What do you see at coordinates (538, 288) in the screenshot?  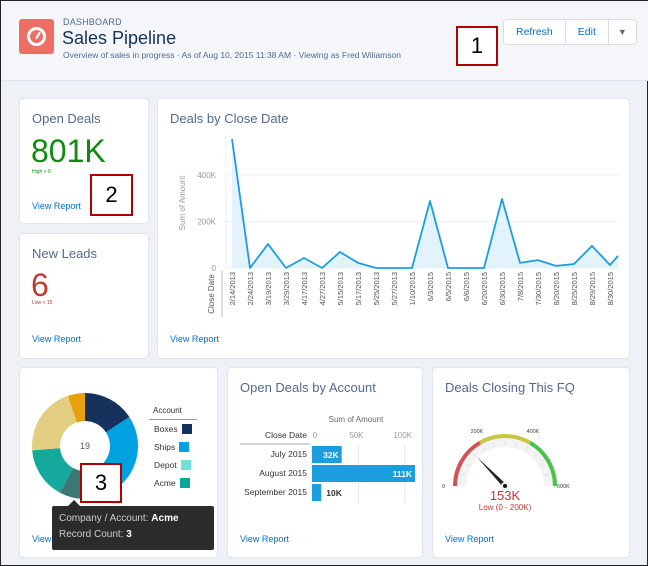 I see `x-tick-label: 7/30/2015` at bounding box center [538, 288].